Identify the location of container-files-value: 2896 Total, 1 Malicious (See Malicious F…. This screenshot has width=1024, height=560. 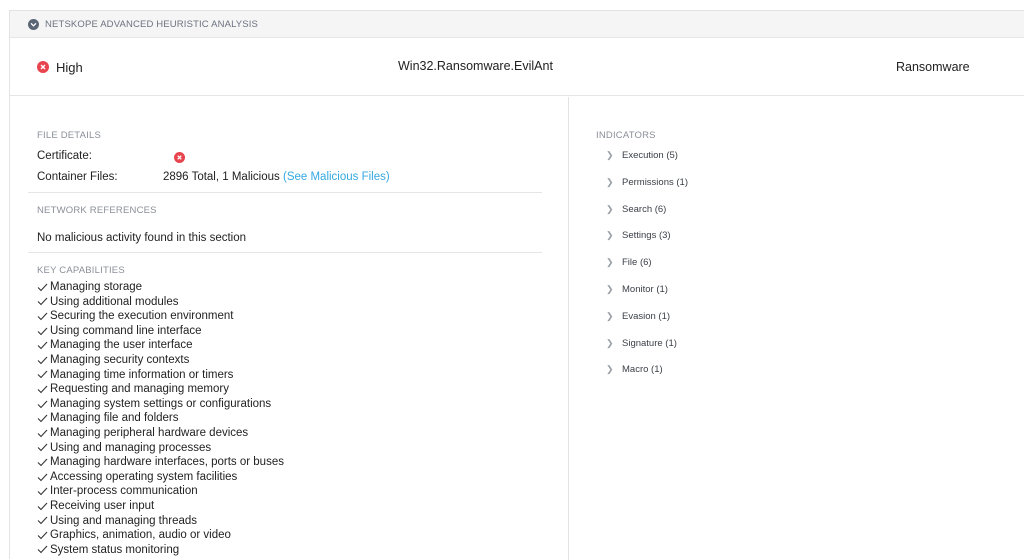
(276, 177).